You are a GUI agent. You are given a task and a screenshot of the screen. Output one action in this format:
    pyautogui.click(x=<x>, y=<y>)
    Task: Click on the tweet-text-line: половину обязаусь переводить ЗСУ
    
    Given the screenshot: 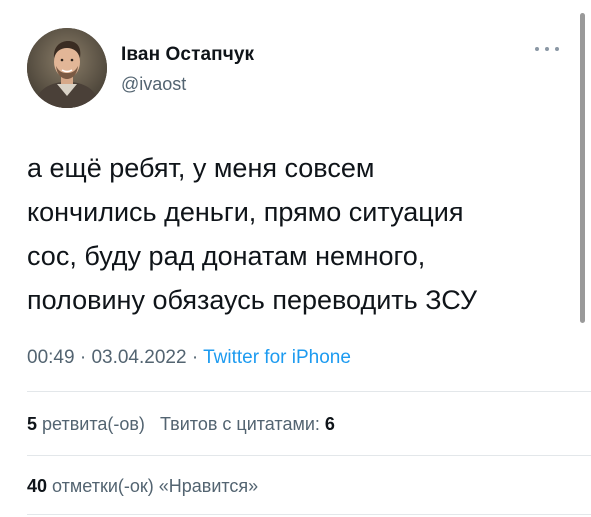 What is the action you would take?
    pyautogui.click(x=252, y=300)
    